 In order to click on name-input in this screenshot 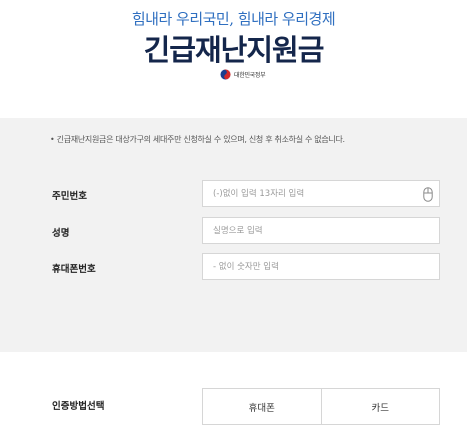, I will do `click(321, 231)`.